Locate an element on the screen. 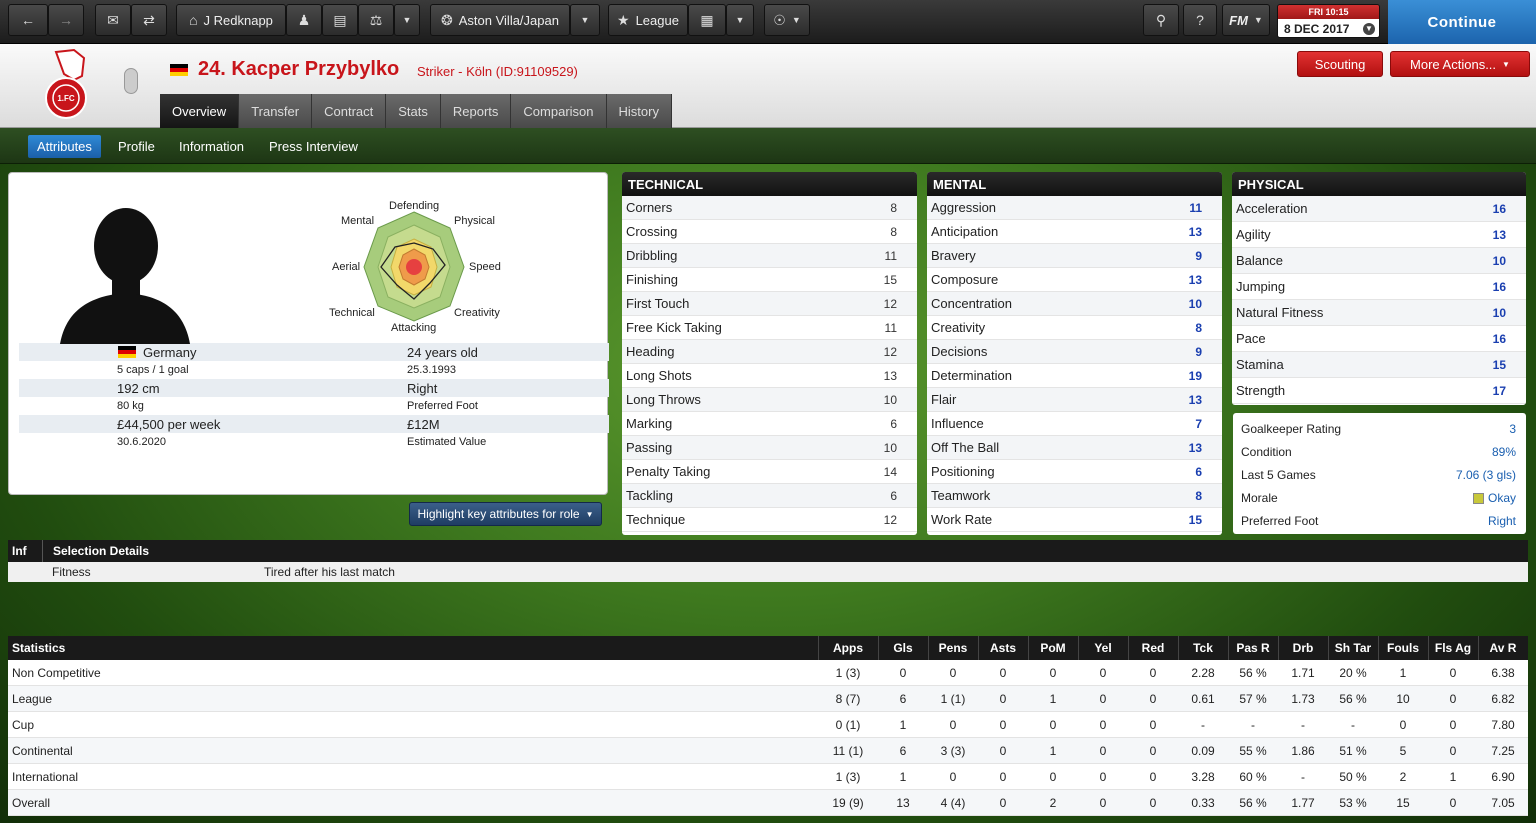 The height and width of the screenshot is (823, 1536). mail-icon: ✉ is located at coordinates (113, 19).